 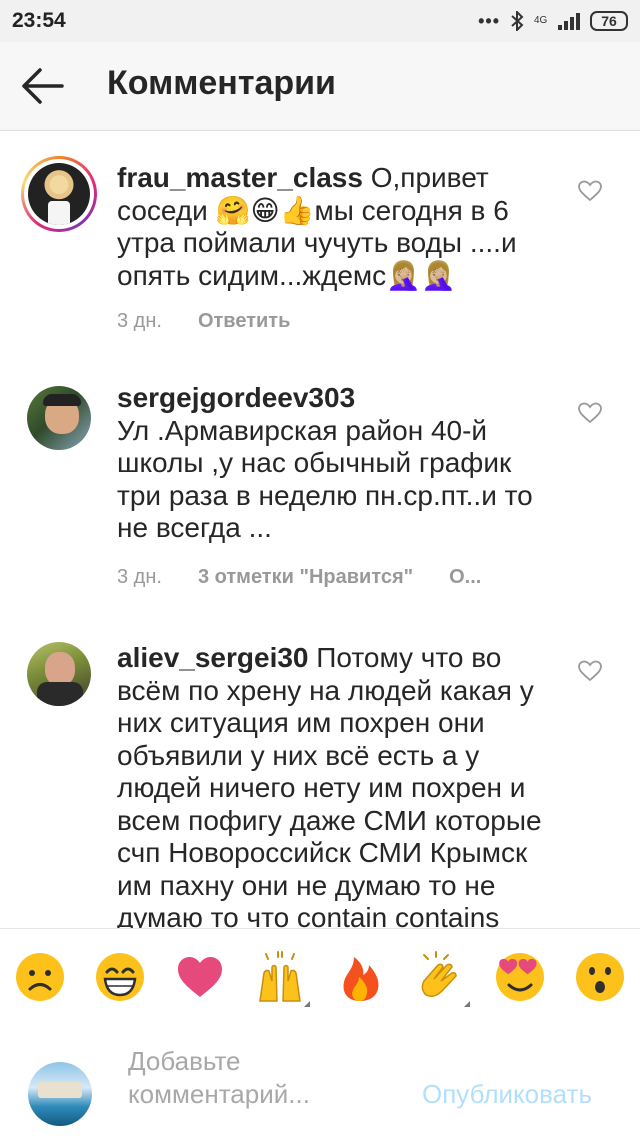 What do you see at coordinates (40, 977) in the screenshot?
I see `sad-face-emoji` at bounding box center [40, 977].